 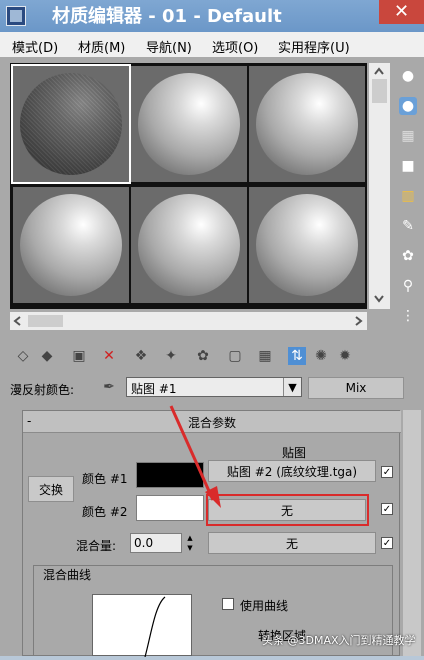 I want to click on put-to-library-icon: ✦, so click(x=171, y=356).